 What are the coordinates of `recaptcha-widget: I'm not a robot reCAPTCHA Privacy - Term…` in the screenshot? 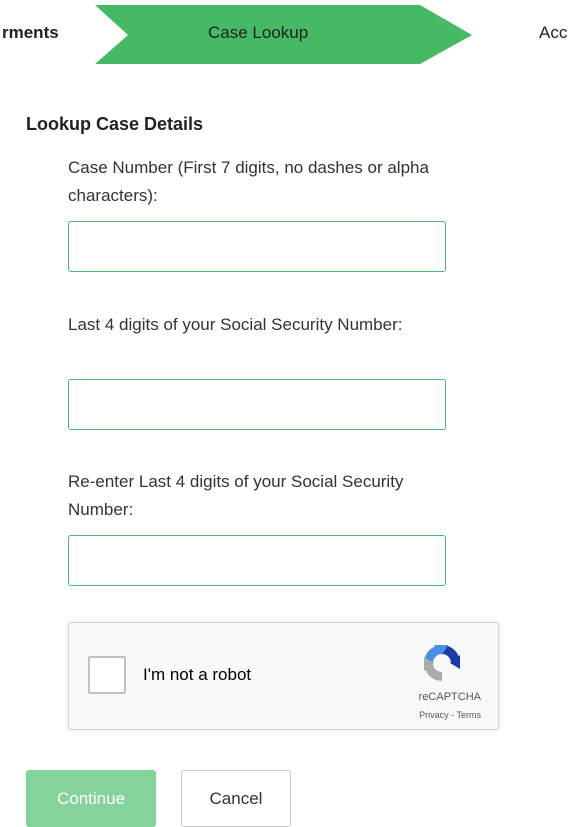 It's located at (283, 676).